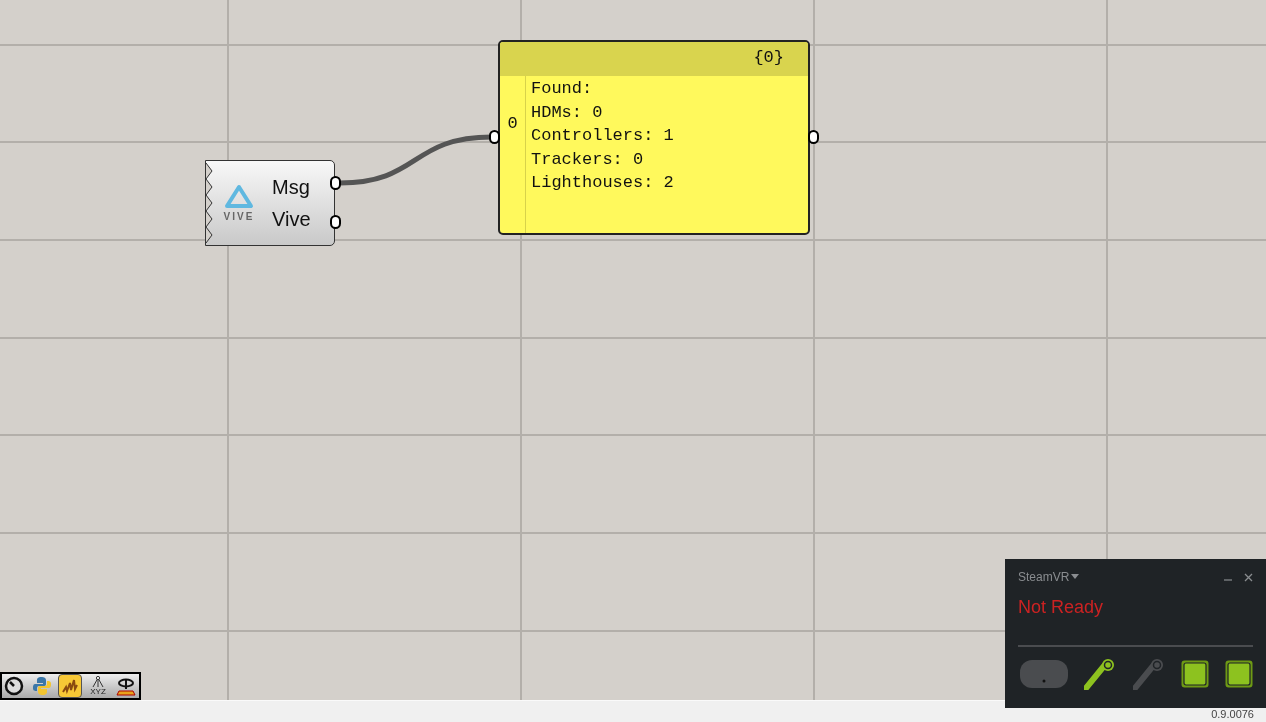  What do you see at coordinates (98, 692) in the screenshot?
I see `xyz-label: XYZ` at bounding box center [98, 692].